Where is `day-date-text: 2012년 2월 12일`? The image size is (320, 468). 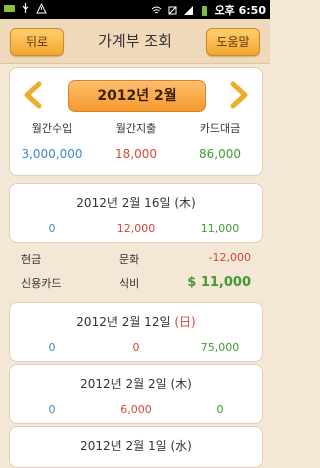 day-date-text: 2012년 2월 12일 is located at coordinates (123, 322).